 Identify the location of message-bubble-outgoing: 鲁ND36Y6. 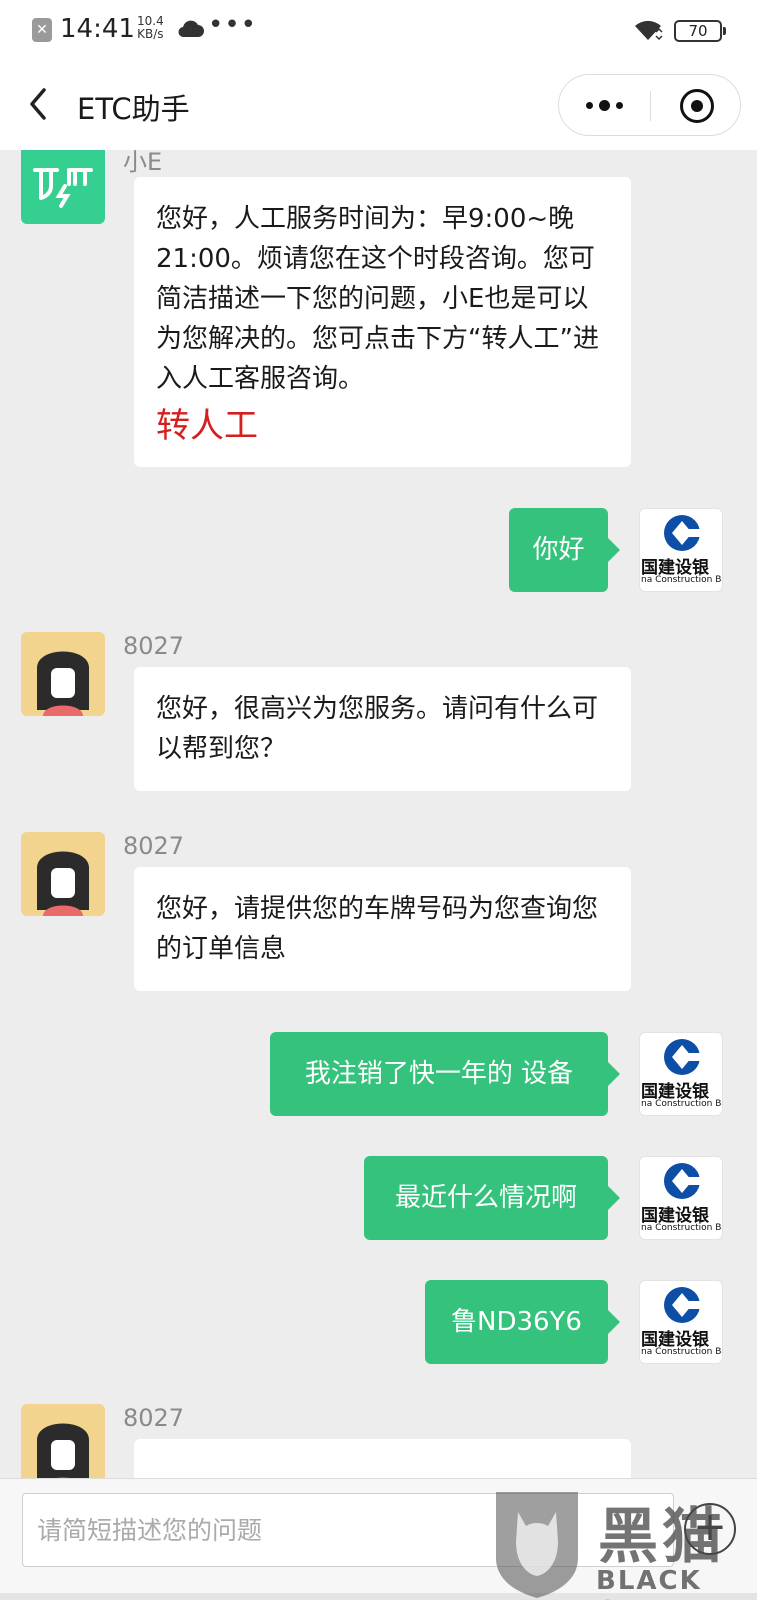
(522, 1322).